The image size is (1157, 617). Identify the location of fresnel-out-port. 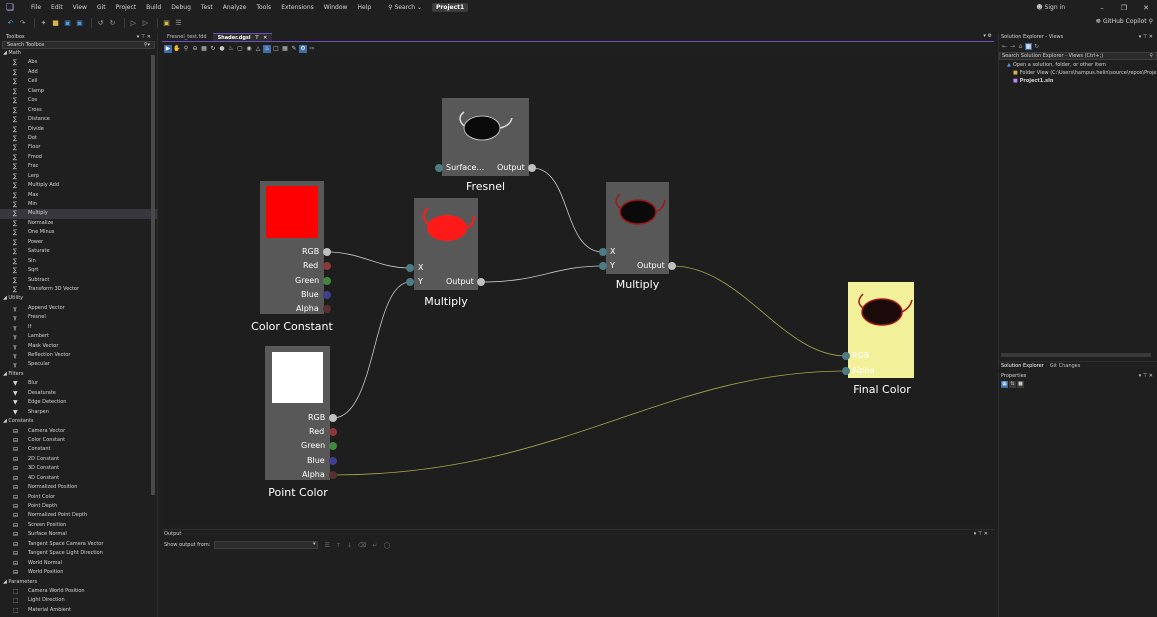
(532, 168).